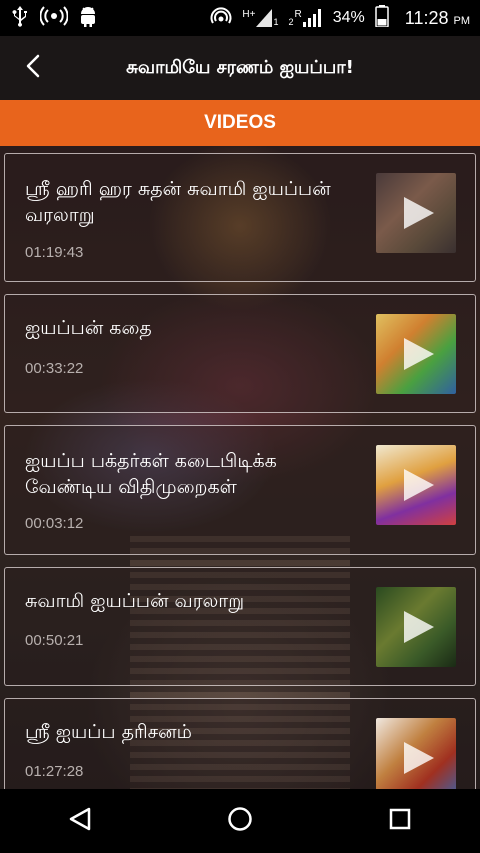 Image resolution: width=480 pixels, height=853 pixels. I want to click on nav-home-button, so click(240, 821).